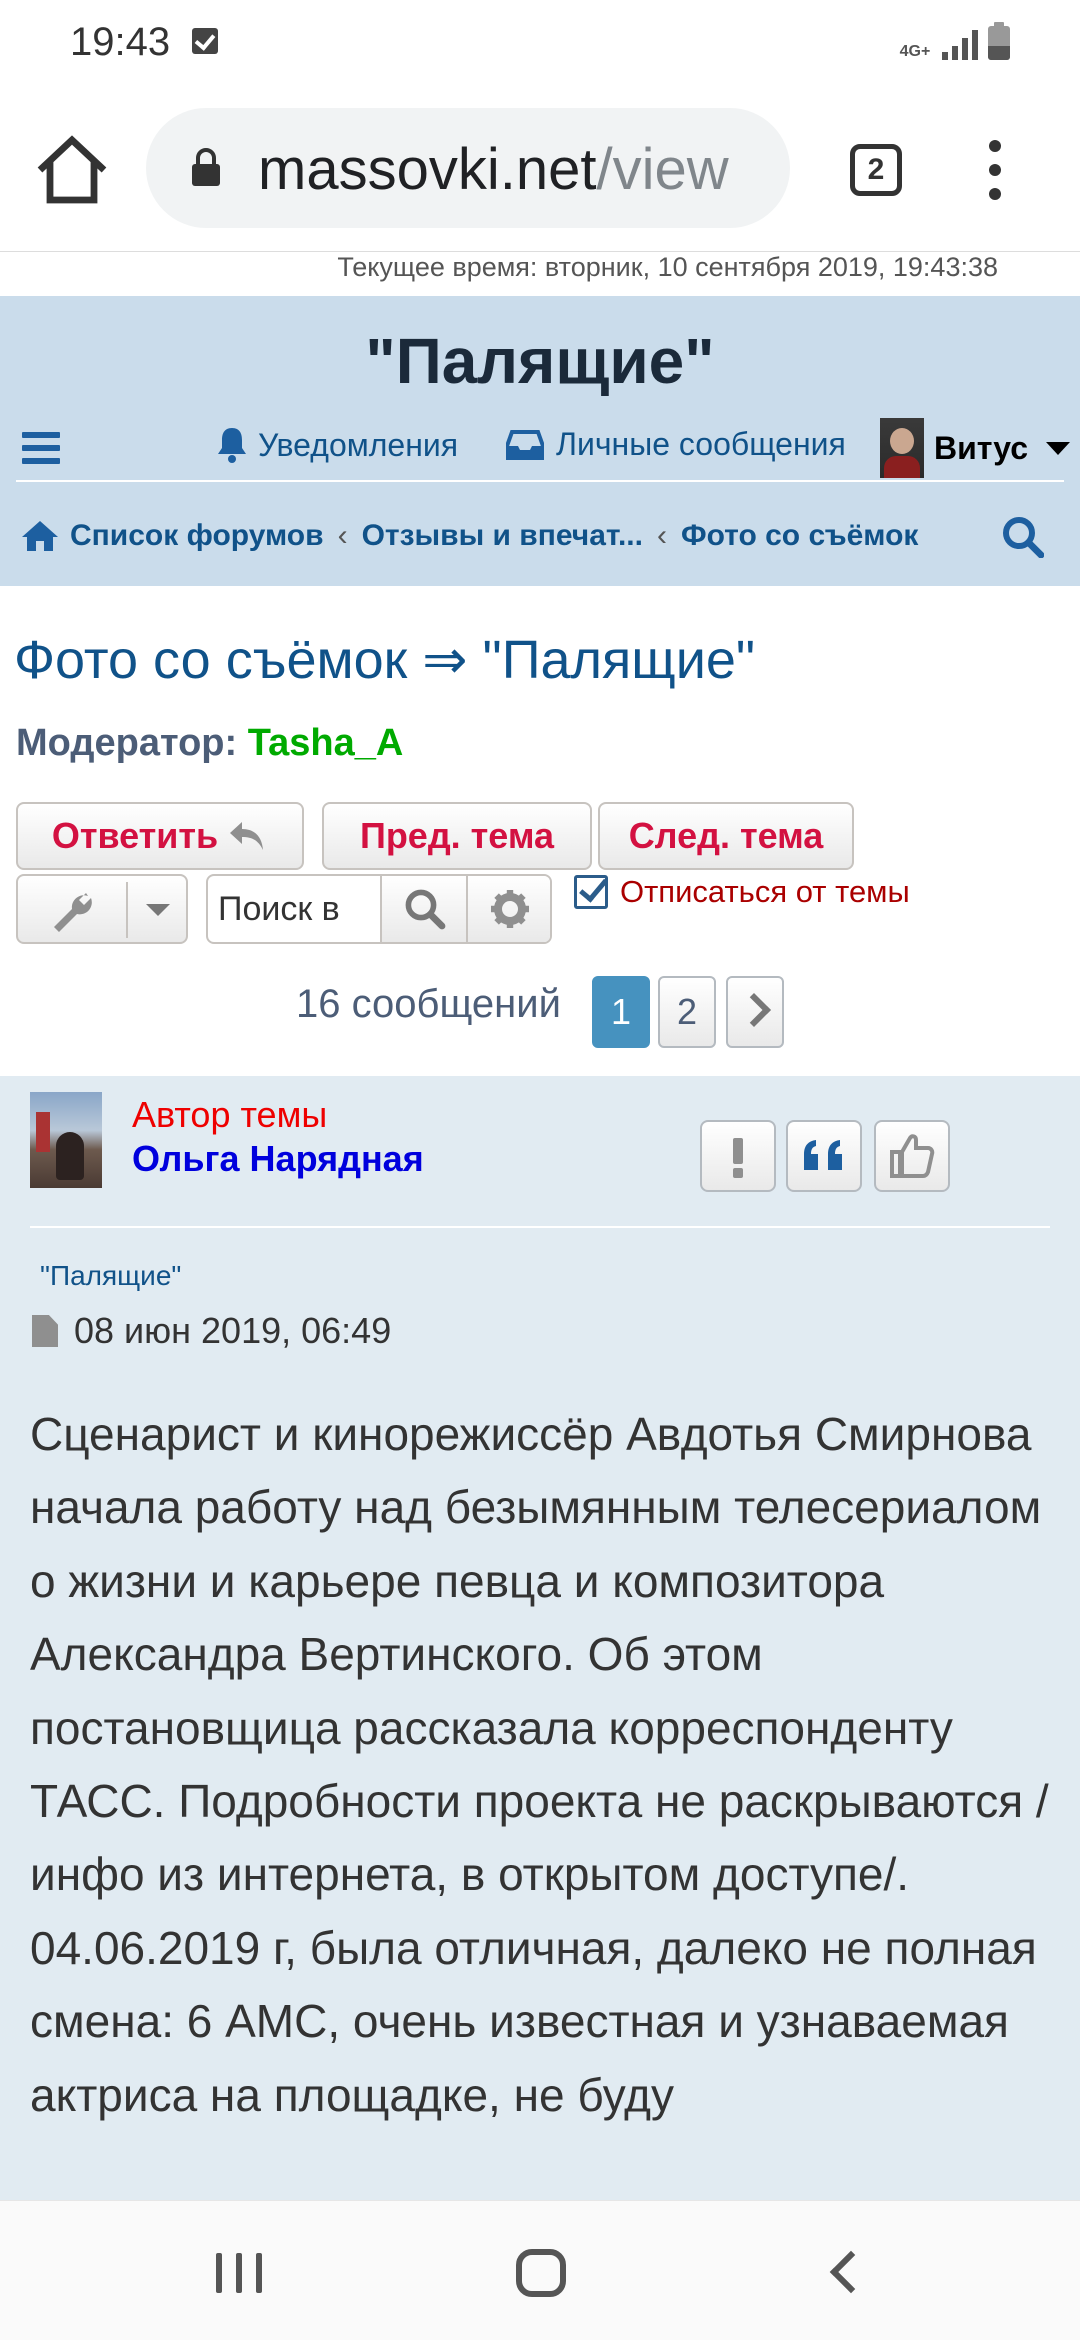 The width and height of the screenshot is (1080, 2340). What do you see at coordinates (540, 42) in the screenshot?
I see `status-bar: 19:43 4G+` at bounding box center [540, 42].